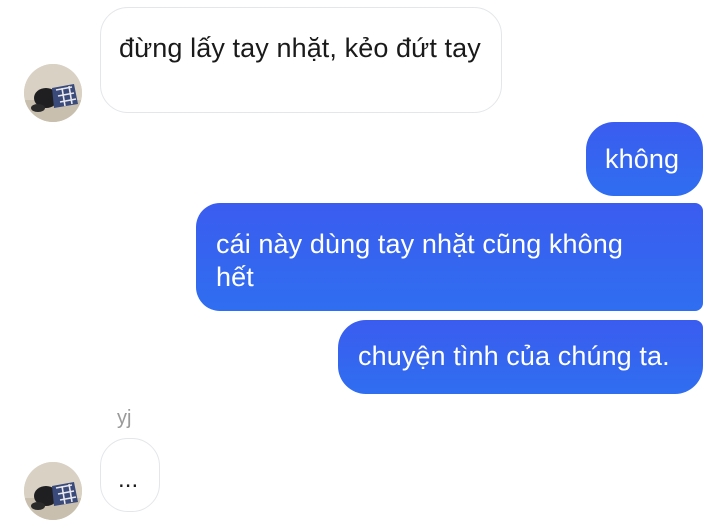 Image resolution: width=720 pixels, height=528 pixels. I want to click on message-bubble-outgoing: cái này dùng tay nhặt cũng không hết, so click(449, 257).